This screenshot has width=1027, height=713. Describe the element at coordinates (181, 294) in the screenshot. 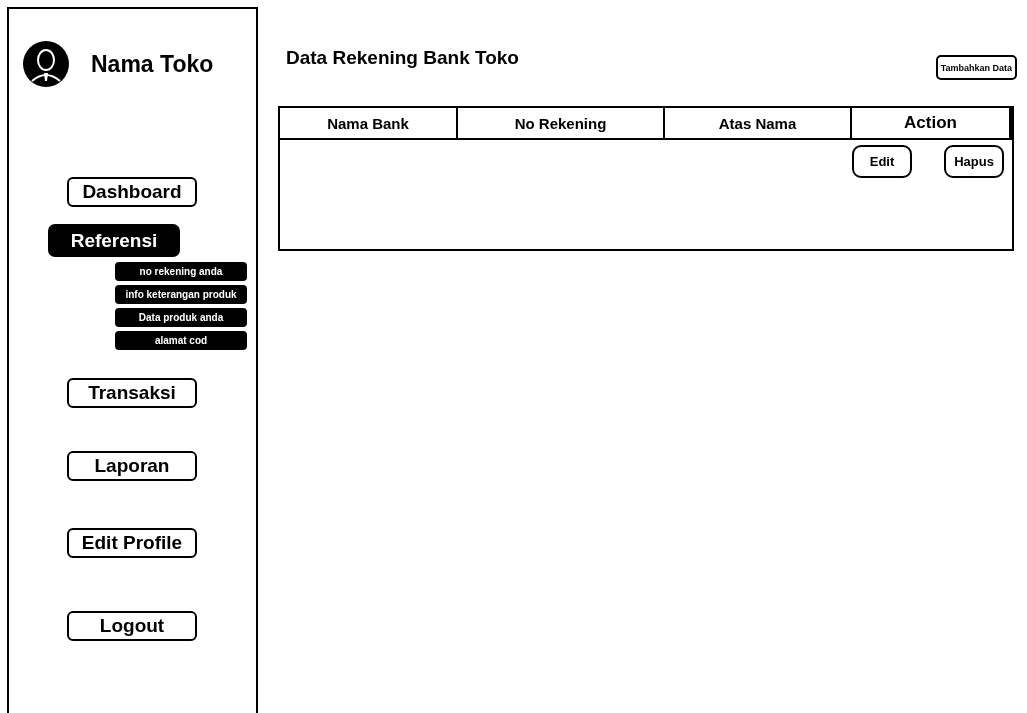

I see `submenu-item: info keterangan produk` at that location.